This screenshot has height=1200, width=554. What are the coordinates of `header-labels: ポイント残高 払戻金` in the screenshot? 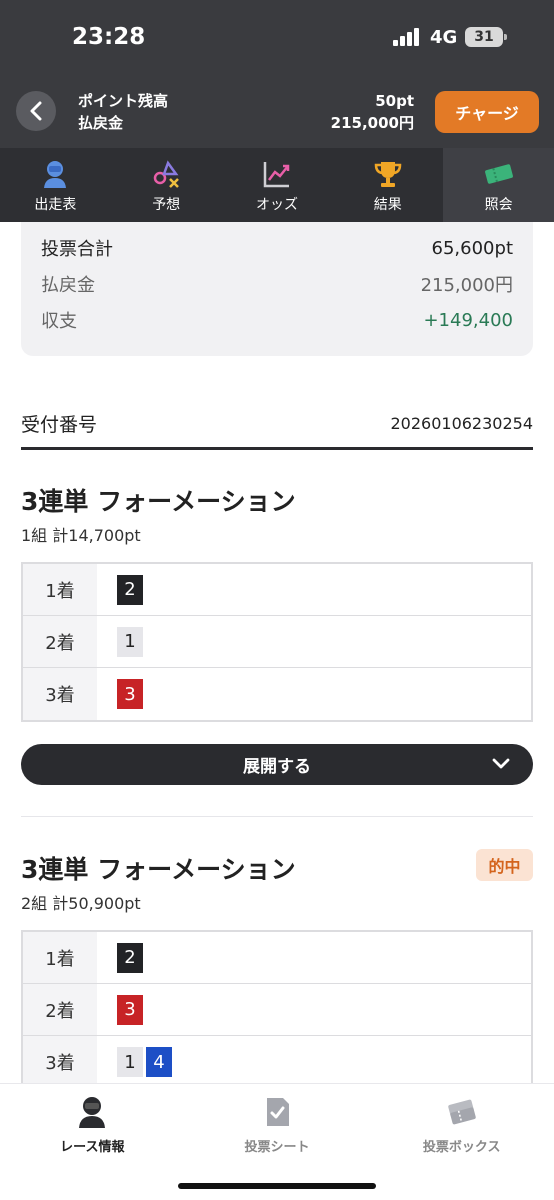 It's located at (123, 112).